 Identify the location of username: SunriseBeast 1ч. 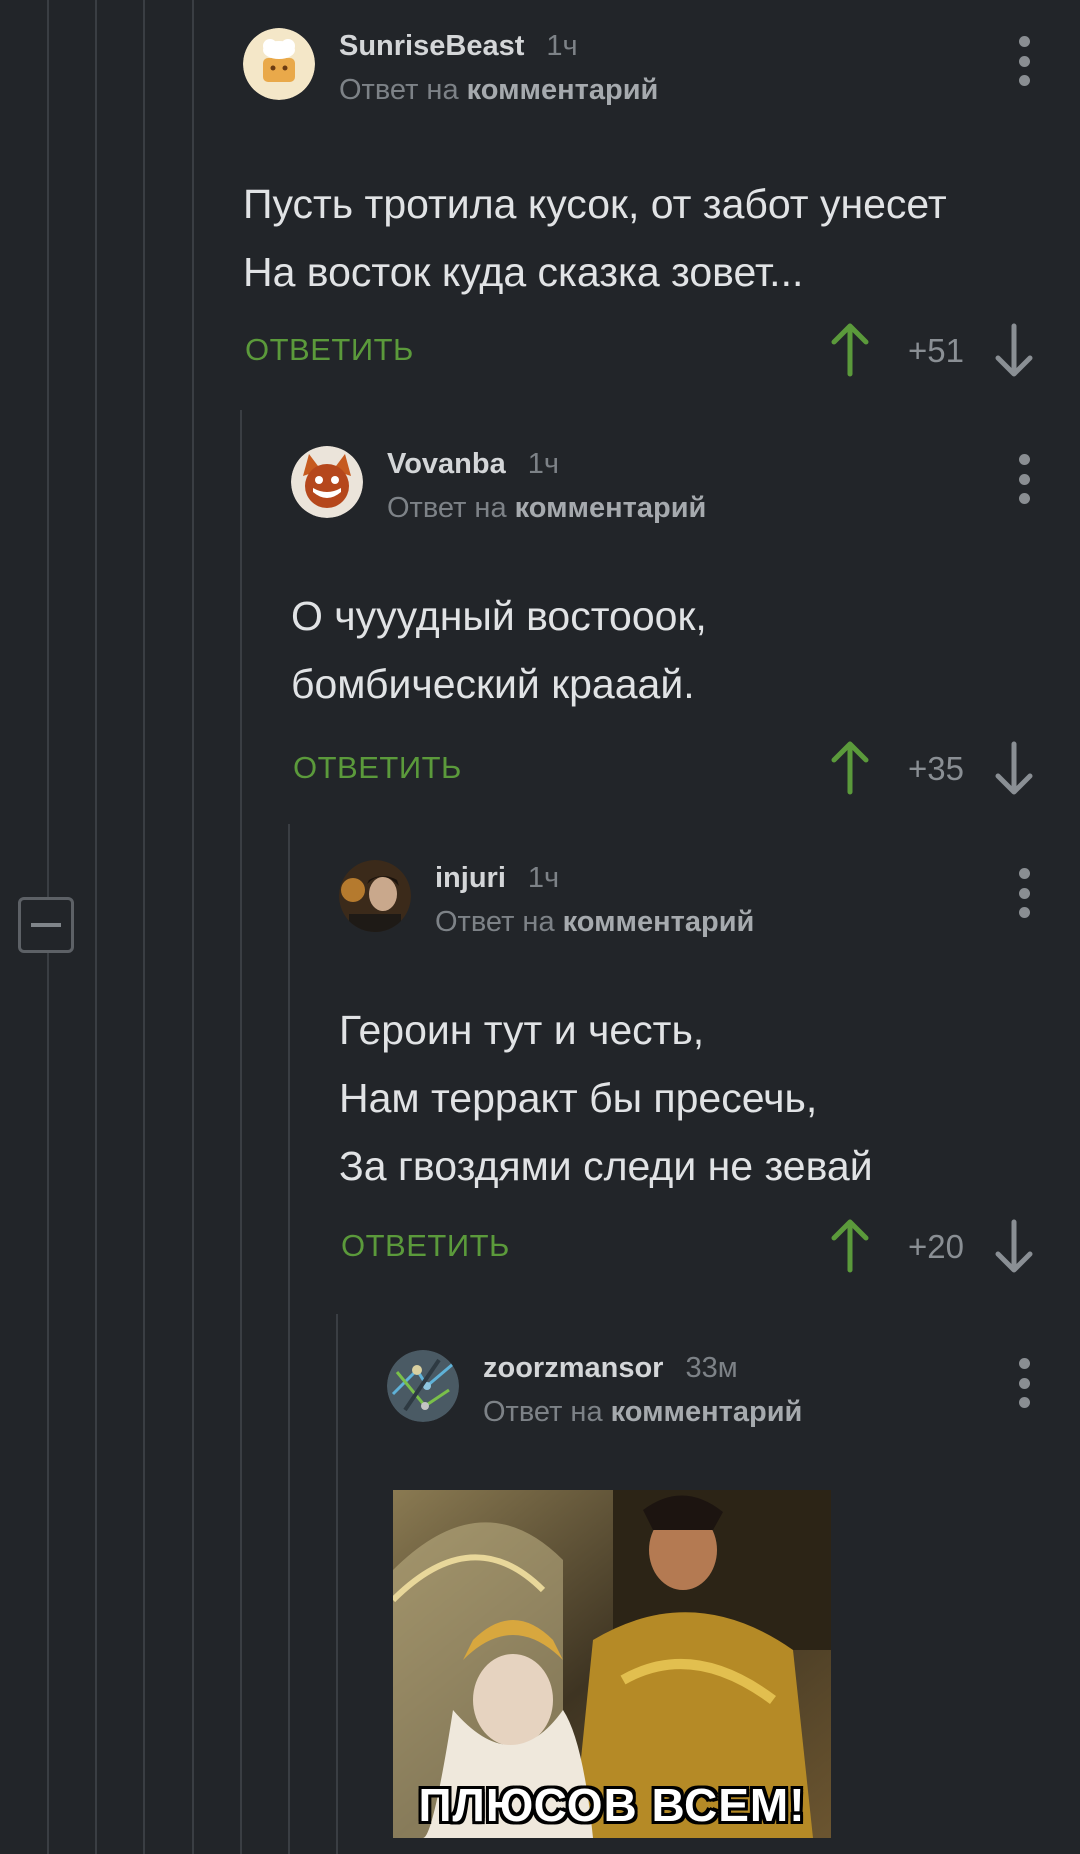
(458, 46).